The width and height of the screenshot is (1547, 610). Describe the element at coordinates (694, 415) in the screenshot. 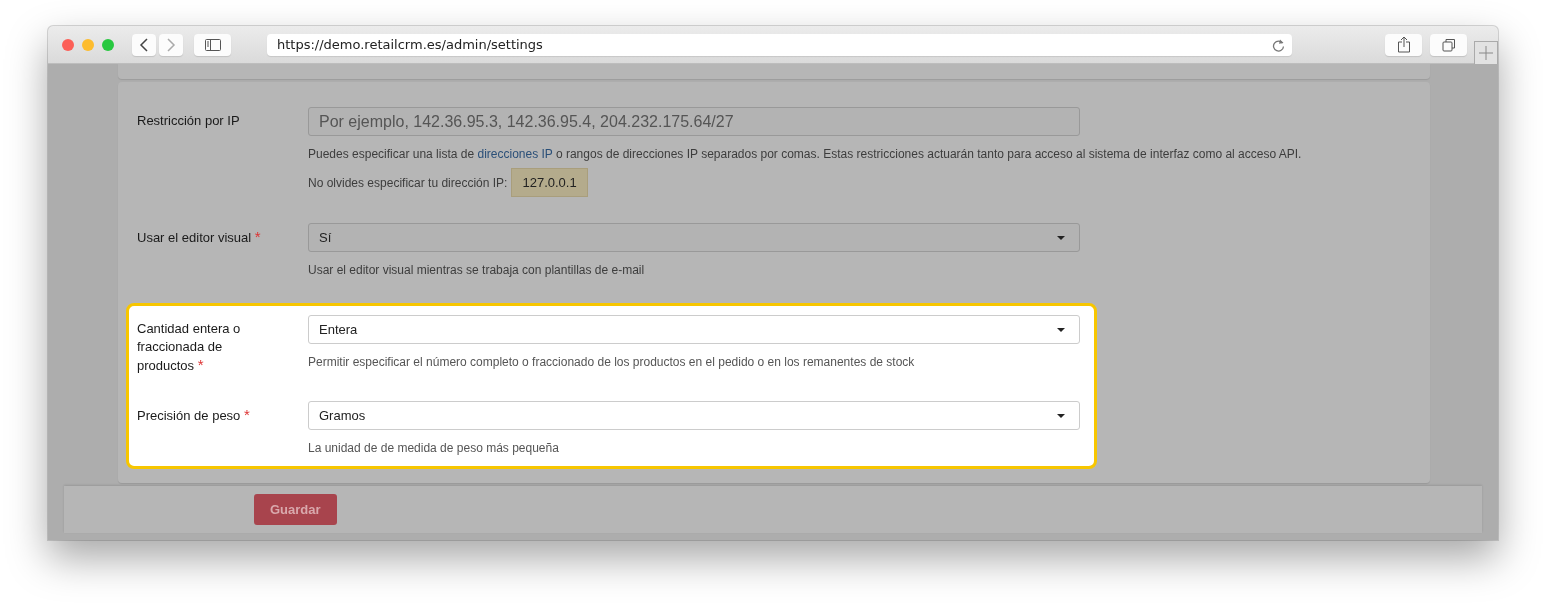

I see `dropdown: Gramos` at that location.